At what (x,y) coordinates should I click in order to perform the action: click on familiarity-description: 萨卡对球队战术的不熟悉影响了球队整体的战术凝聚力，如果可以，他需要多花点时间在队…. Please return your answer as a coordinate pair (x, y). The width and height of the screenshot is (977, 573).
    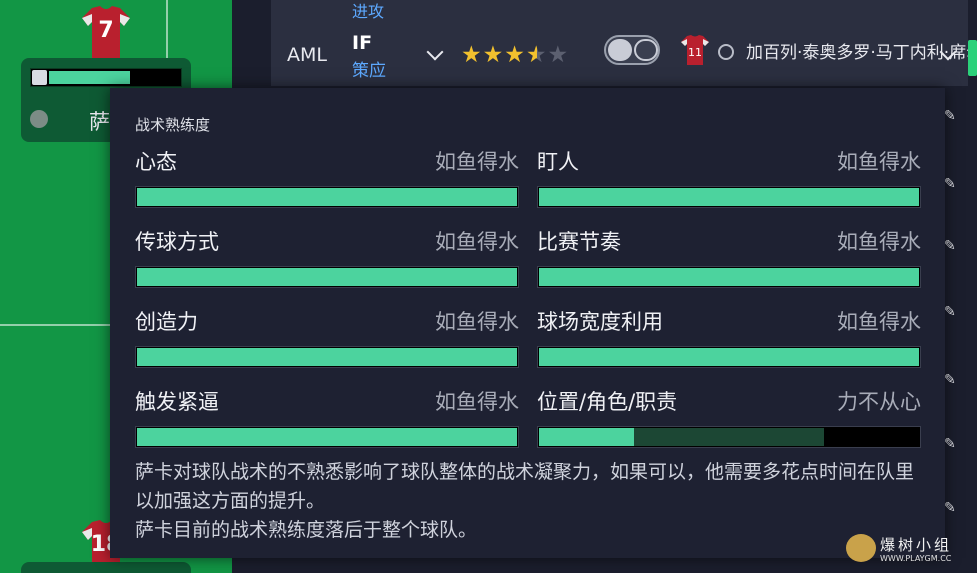
    Looking at the image, I should click on (525, 486).